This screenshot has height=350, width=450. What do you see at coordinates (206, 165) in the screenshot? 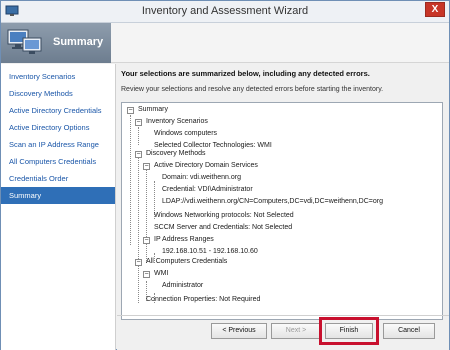
I see `tree-node-ad-domain-services: Active Directory Domain Services` at bounding box center [206, 165].